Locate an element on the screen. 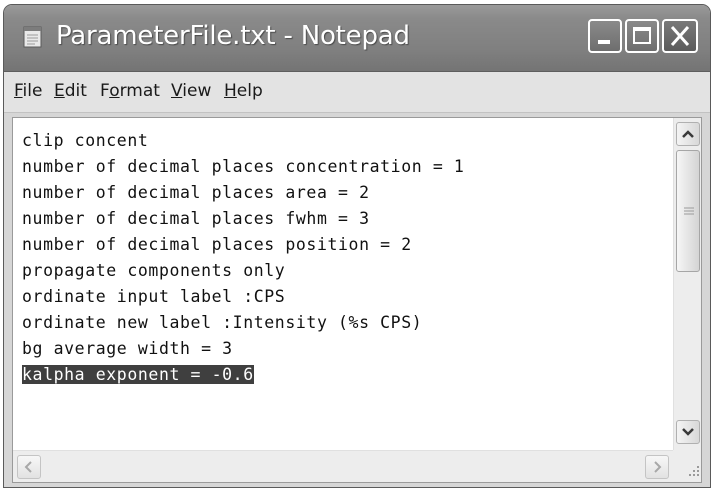 Image resolution: width=715 pixels, height=492 pixels. menu-file: File is located at coordinates (28, 91).